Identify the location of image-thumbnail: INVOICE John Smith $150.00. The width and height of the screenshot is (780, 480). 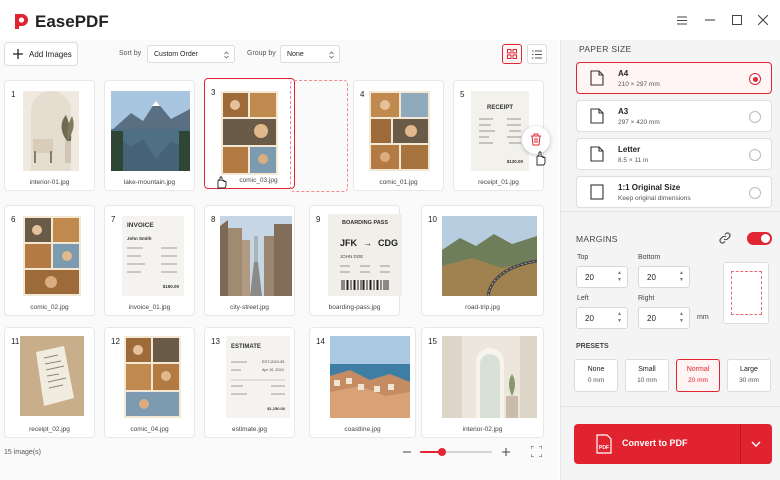
(153, 256).